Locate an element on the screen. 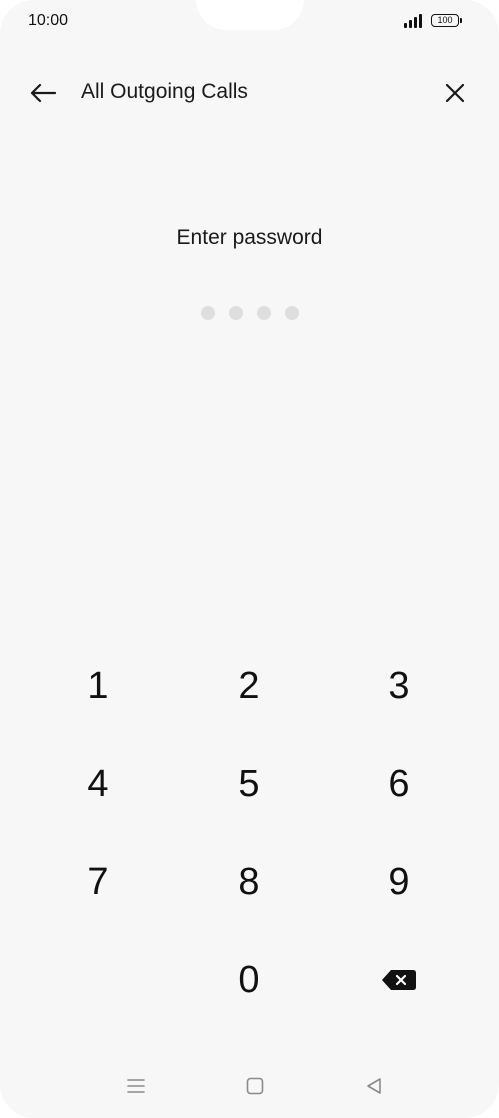  camera-notch is located at coordinates (250, 15).